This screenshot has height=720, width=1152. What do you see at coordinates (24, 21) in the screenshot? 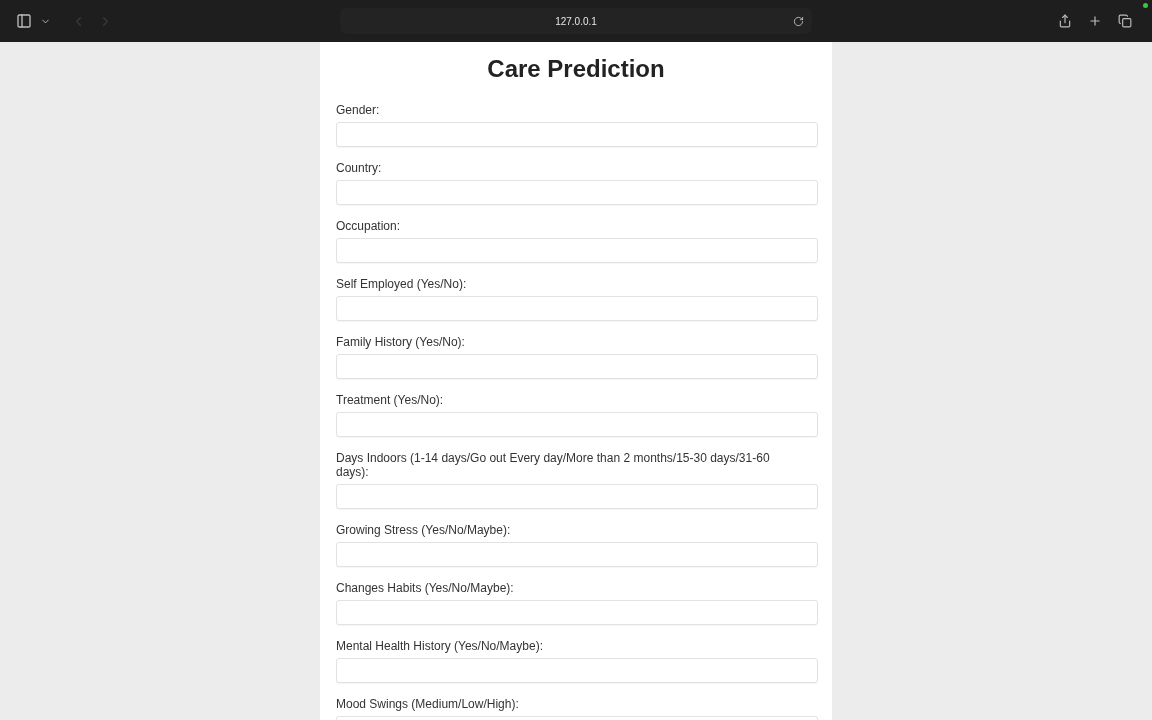
I see `sidebar-icon` at bounding box center [24, 21].